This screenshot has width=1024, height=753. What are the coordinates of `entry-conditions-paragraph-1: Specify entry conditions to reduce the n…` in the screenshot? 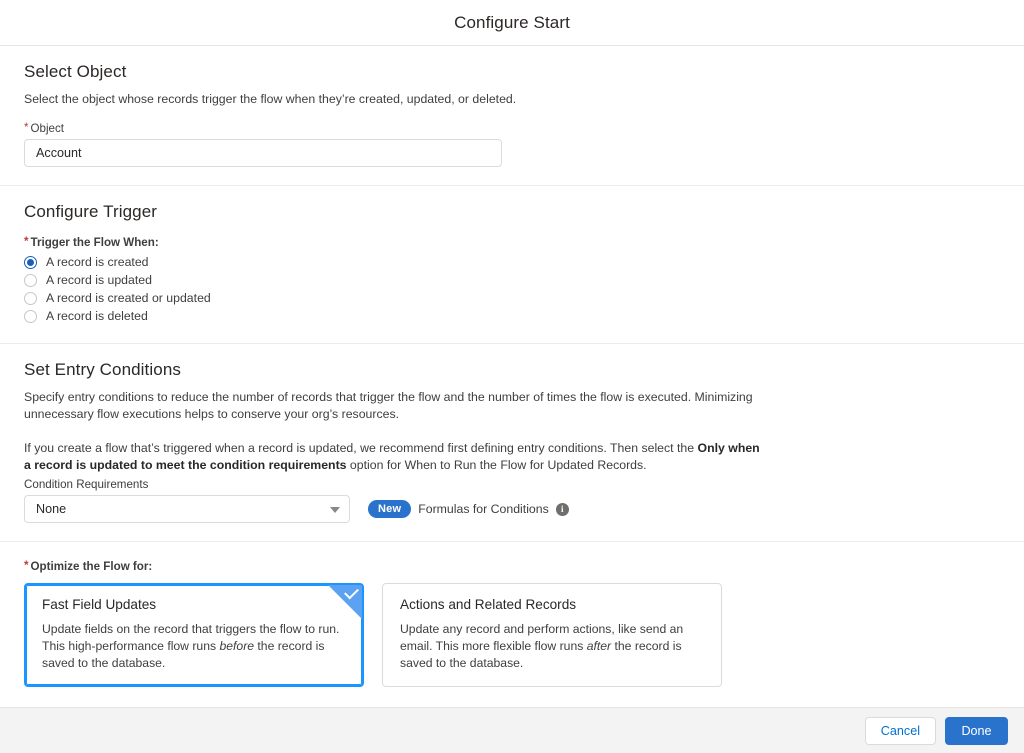 It's located at (388, 405).